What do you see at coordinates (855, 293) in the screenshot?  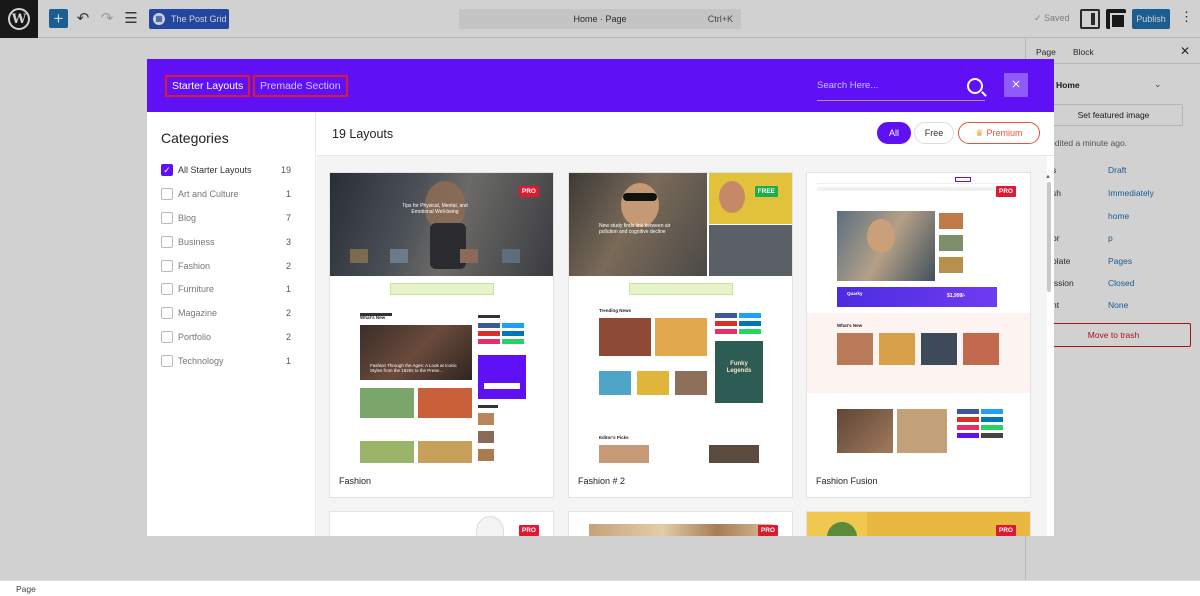 I see `thumb-promo-title: Quarky` at bounding box center [855, 293].